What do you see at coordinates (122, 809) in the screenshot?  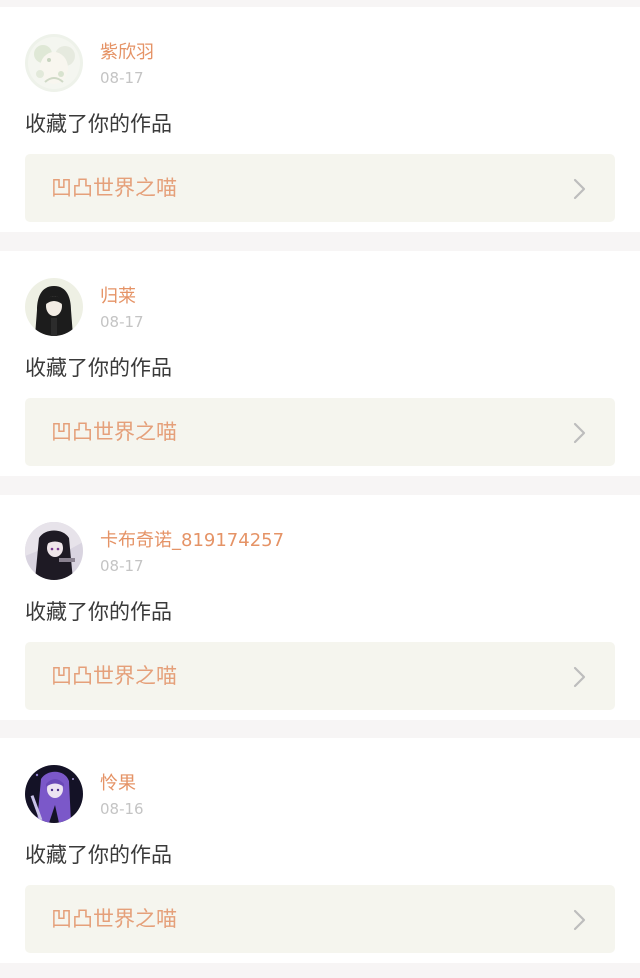 I see `notification-date: 08-16` at bounding box center [122, 809].